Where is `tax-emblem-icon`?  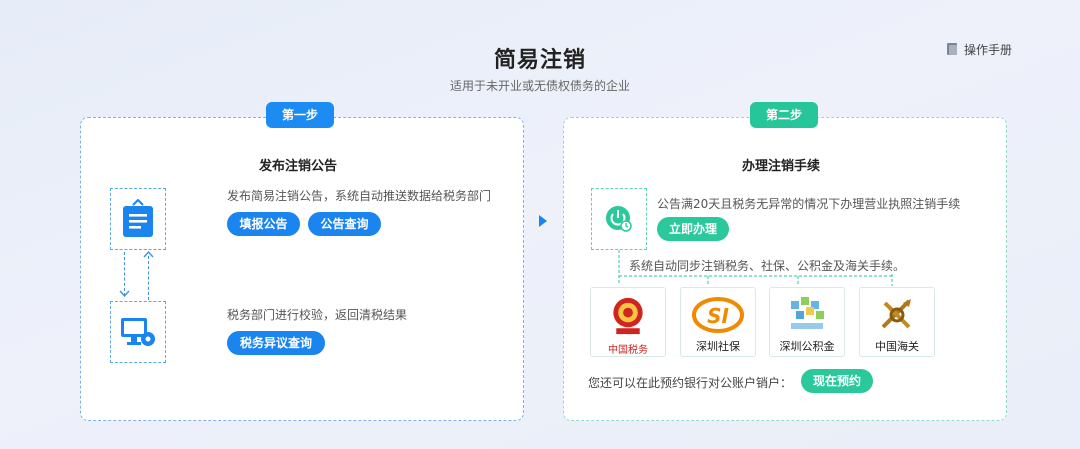
tax-emblem-icon is located at coordinates (628, 316).